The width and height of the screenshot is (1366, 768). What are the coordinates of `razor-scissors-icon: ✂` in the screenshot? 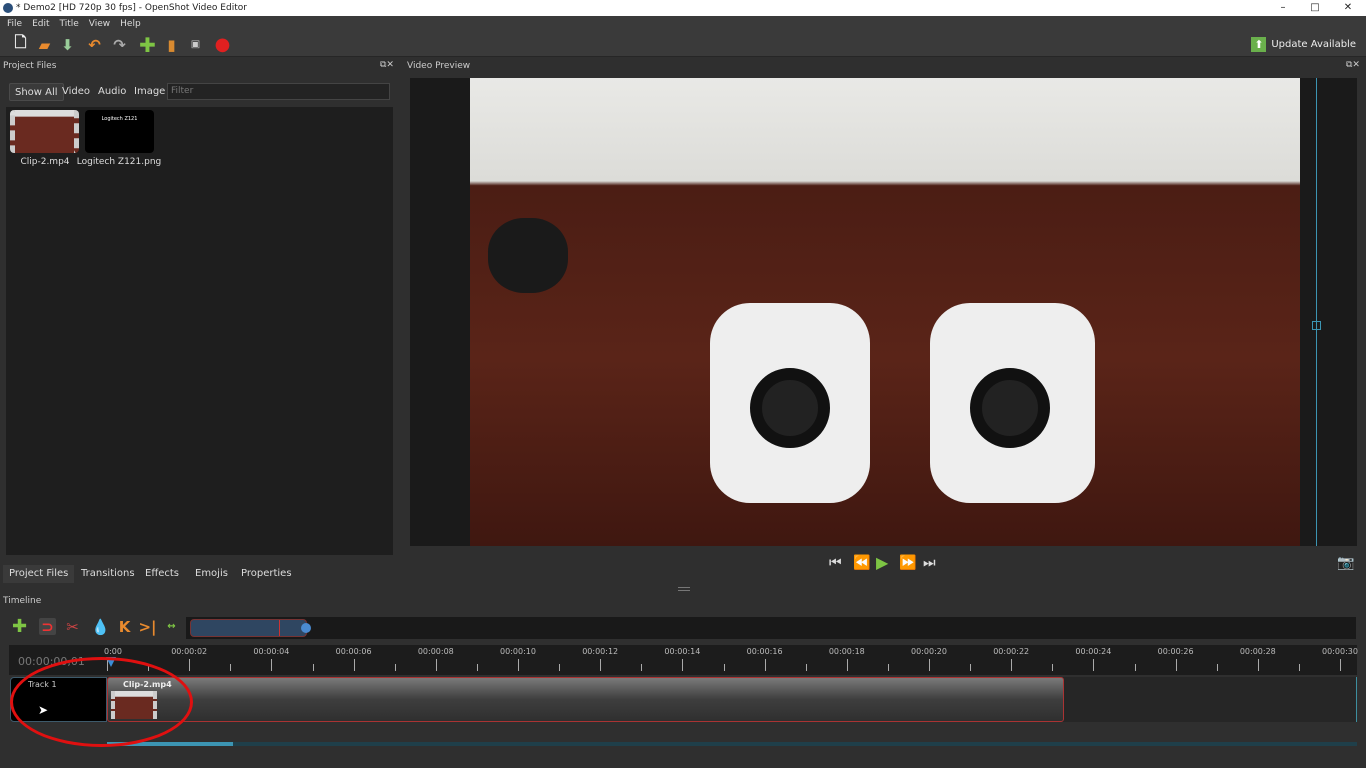 It's located at (72, 627).